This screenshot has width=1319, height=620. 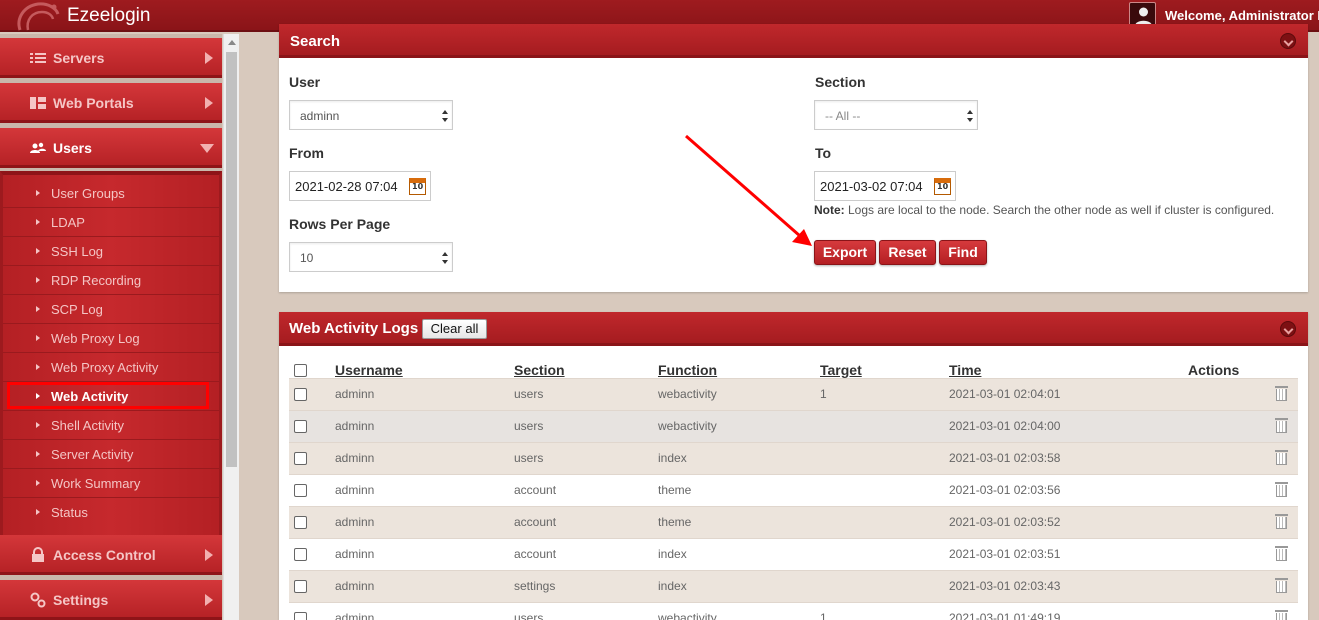 What do you see at coordinates (111, 512) in the screenshot?
I see `sidebar-item-status: Status` at bounding box center [111, 512].